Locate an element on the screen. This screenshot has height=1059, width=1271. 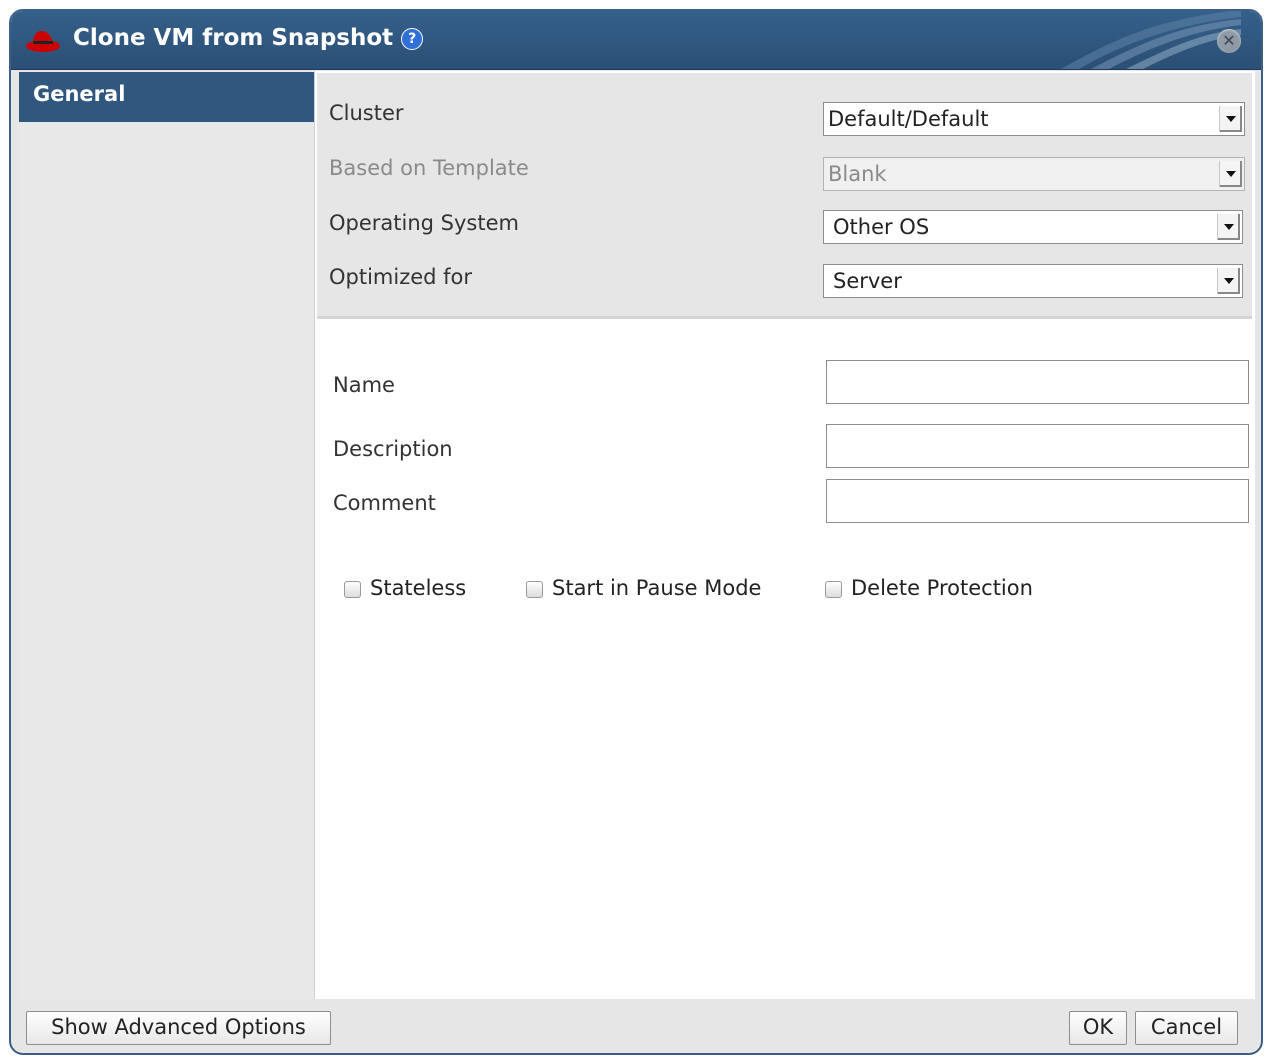
delete-protection-checkbox is located at coordinates (833, 589).